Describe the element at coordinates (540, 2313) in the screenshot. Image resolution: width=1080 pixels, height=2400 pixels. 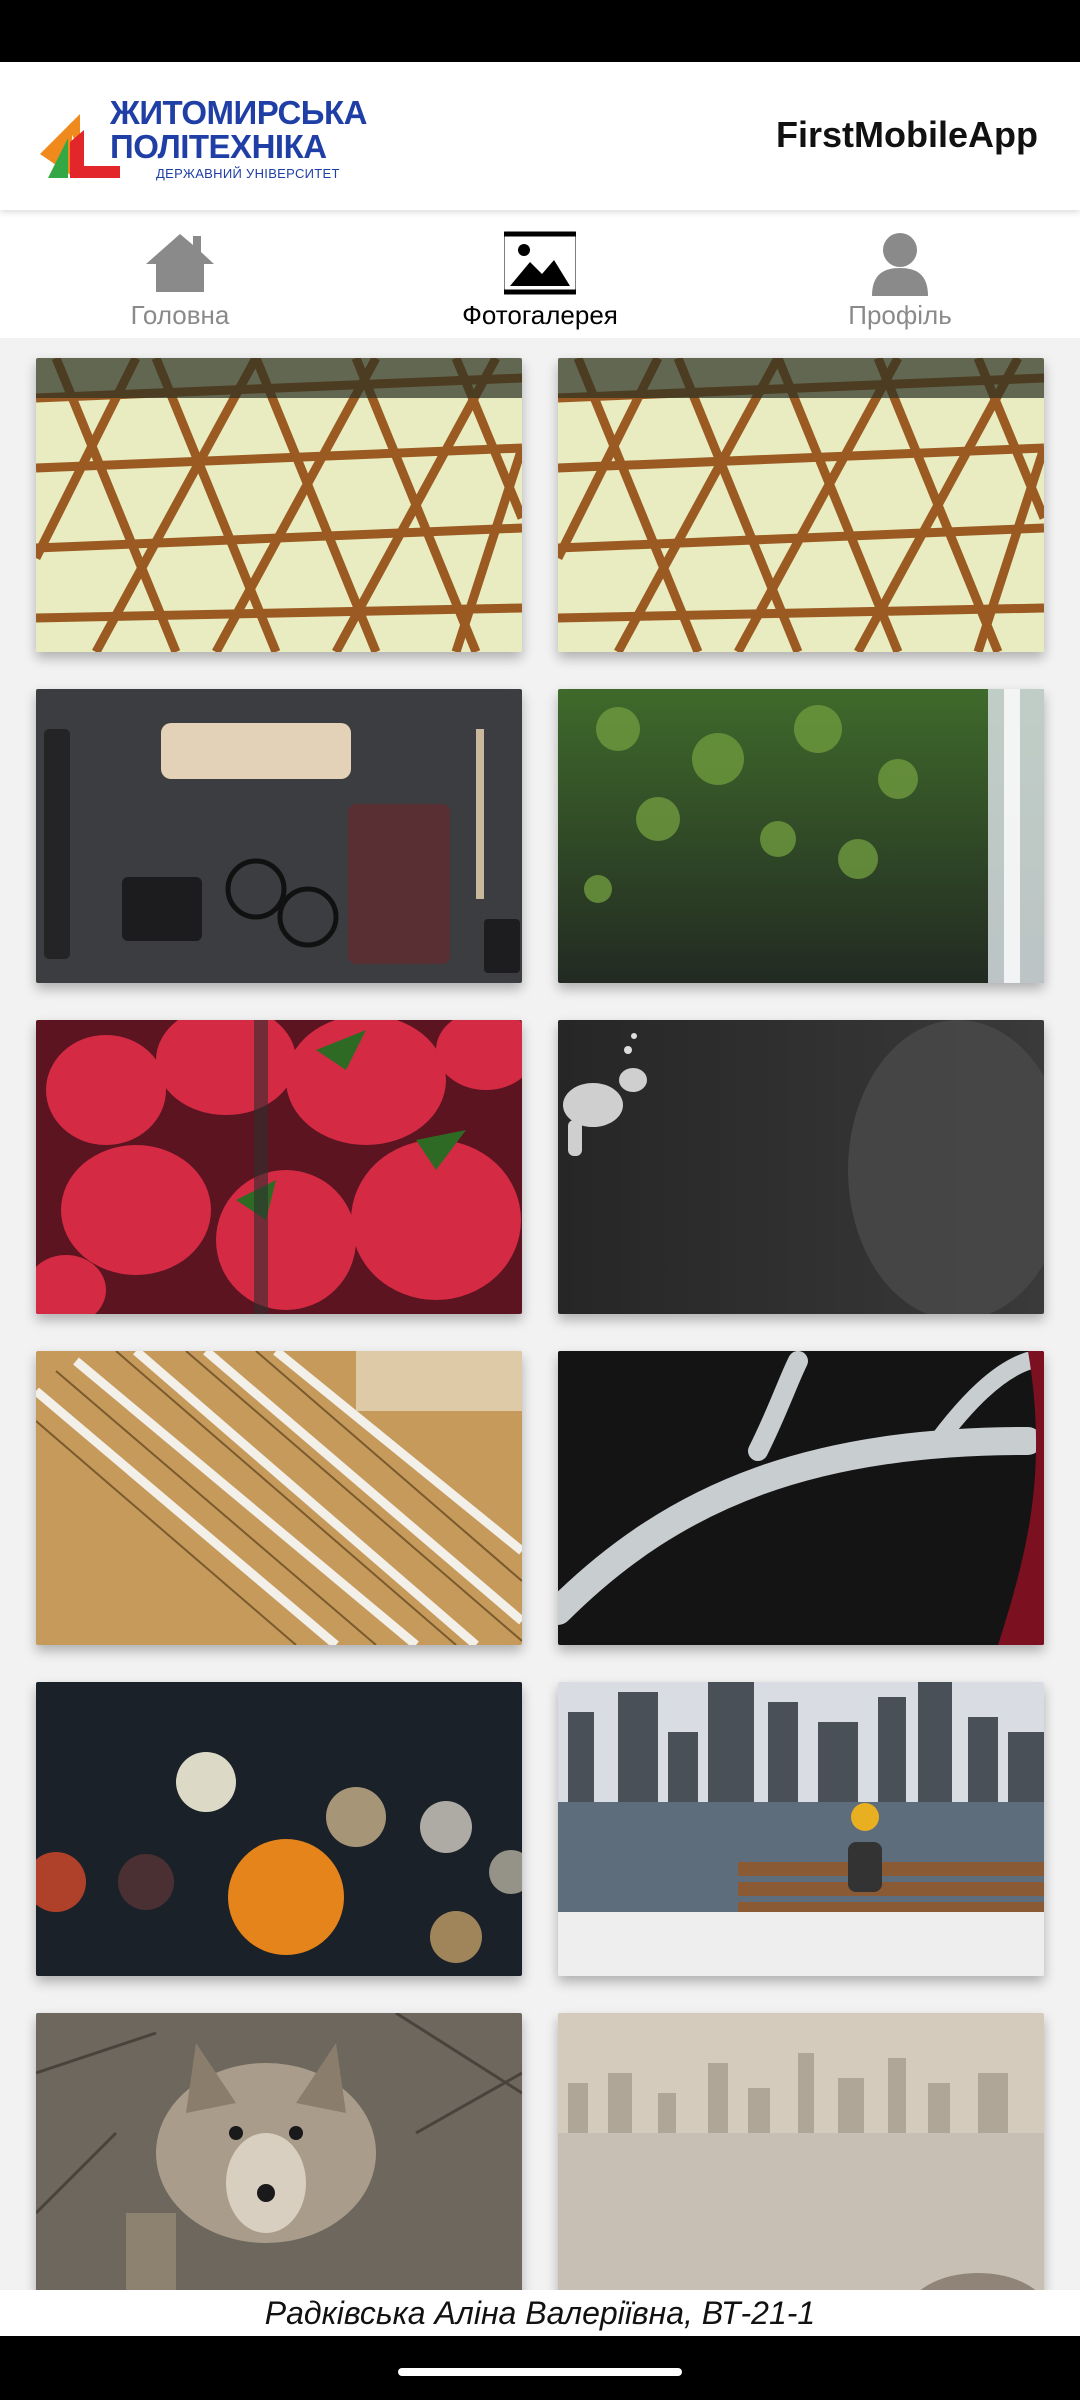
I see `author-footer: Радківська Аліна Валеріївна, ВТ-21-1` at that location.